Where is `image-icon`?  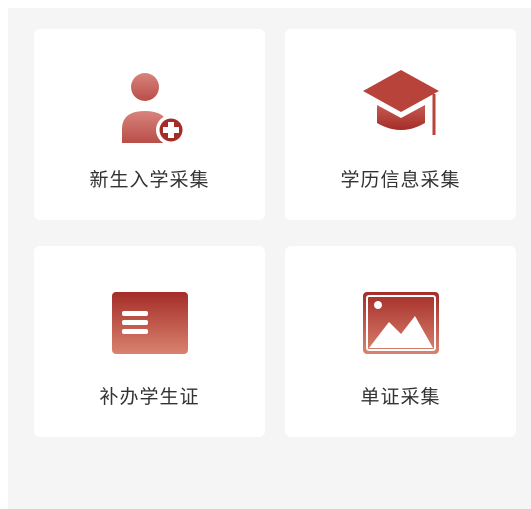
image-icon is located at coordinates (401, 324).